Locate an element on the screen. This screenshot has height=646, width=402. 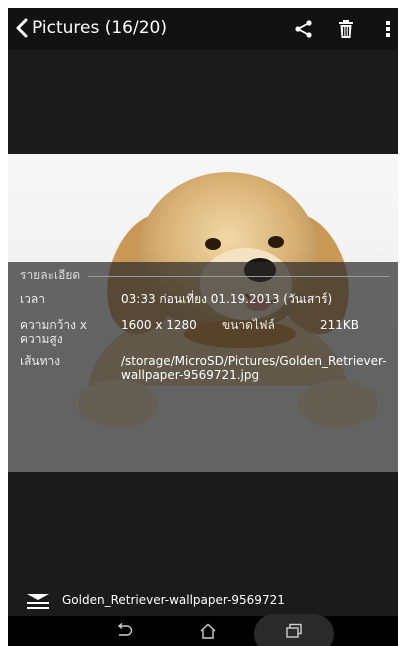
details-heading: รายละเอียด is located at coordinates (50, 275).